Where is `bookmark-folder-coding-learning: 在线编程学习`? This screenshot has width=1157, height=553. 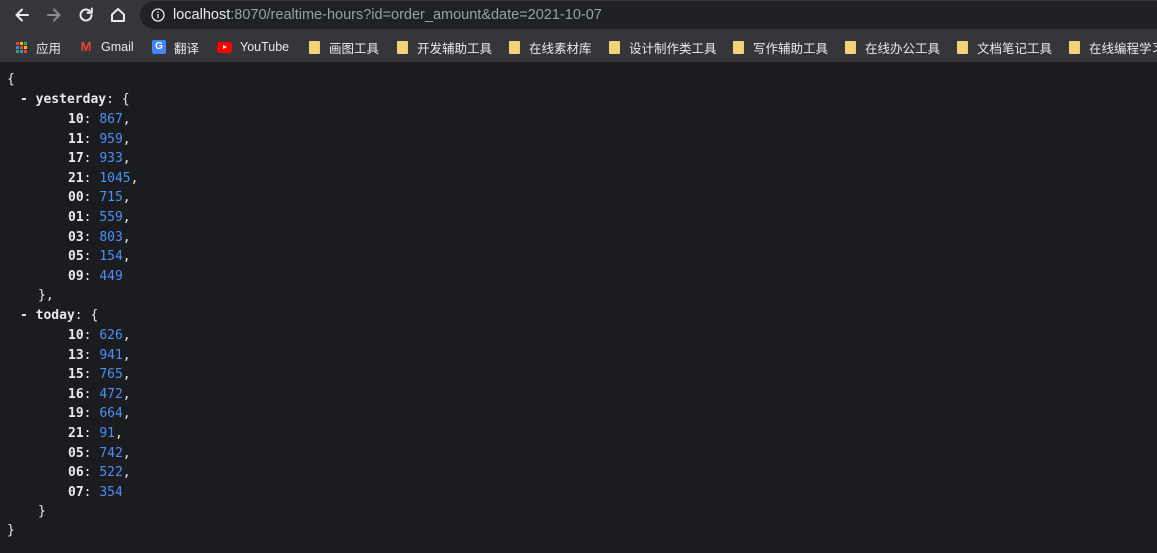
bookmark-folder-coding-learning: 在线编程学习 is located at coordinates (1112, 47).